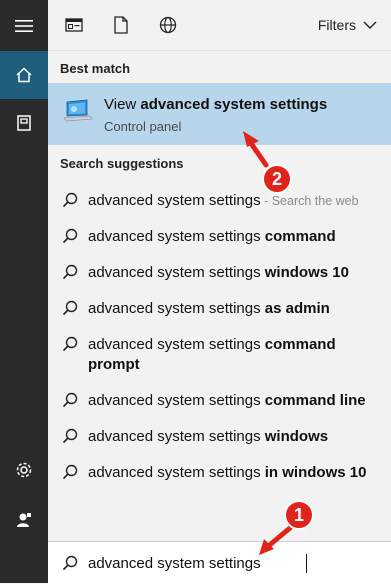 The height and width of the screenshot is (584, 391). I want to click on apps-filter-icon, so click(74, 25).